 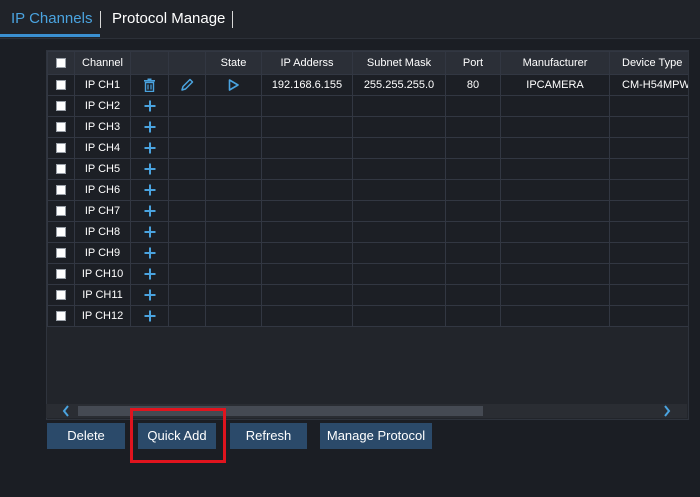 What do you see at coordinates (268, 436) in the screenshot?
I see `refresh-button: Refresh` at bounding box center [268, 436].